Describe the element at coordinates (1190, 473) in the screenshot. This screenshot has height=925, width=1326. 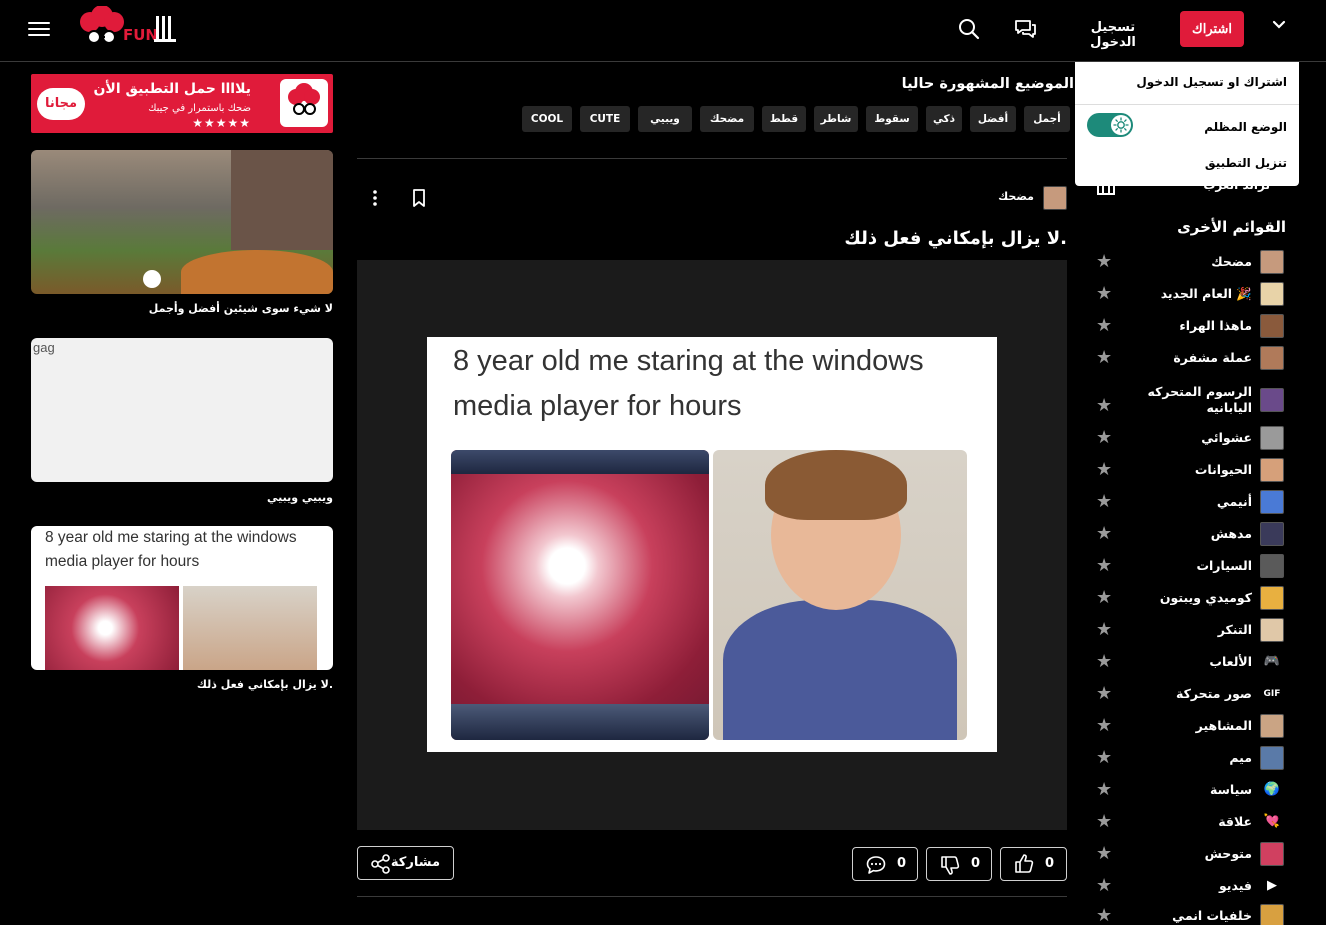
I see `sidebar-category-item: الحيوانات ★` at that location.